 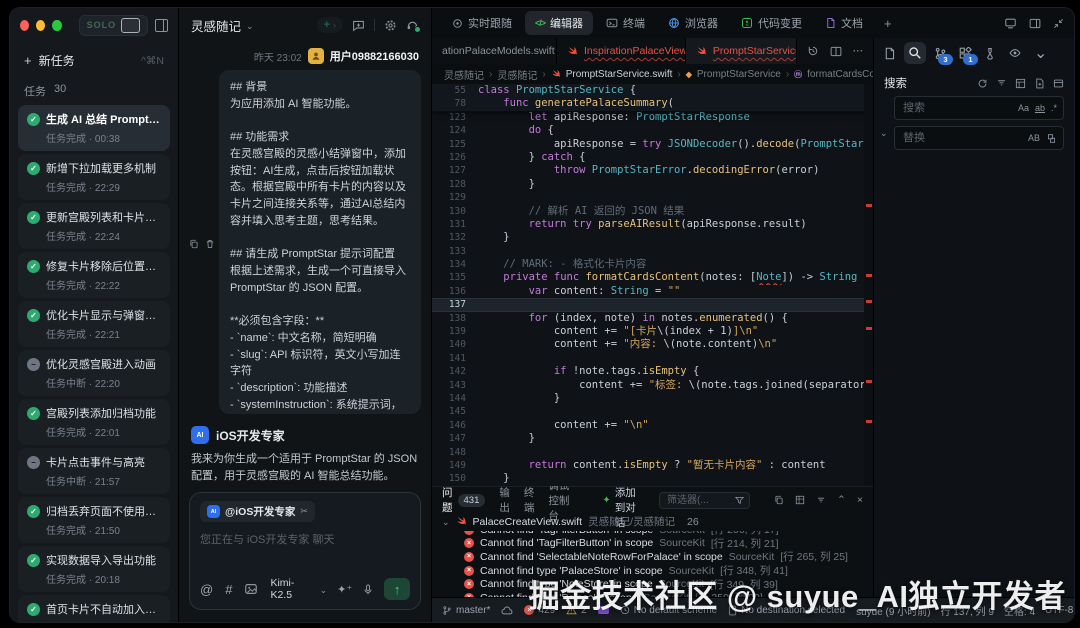 I want to click on new-search-editor-icon, so click(x=1039, y=83).